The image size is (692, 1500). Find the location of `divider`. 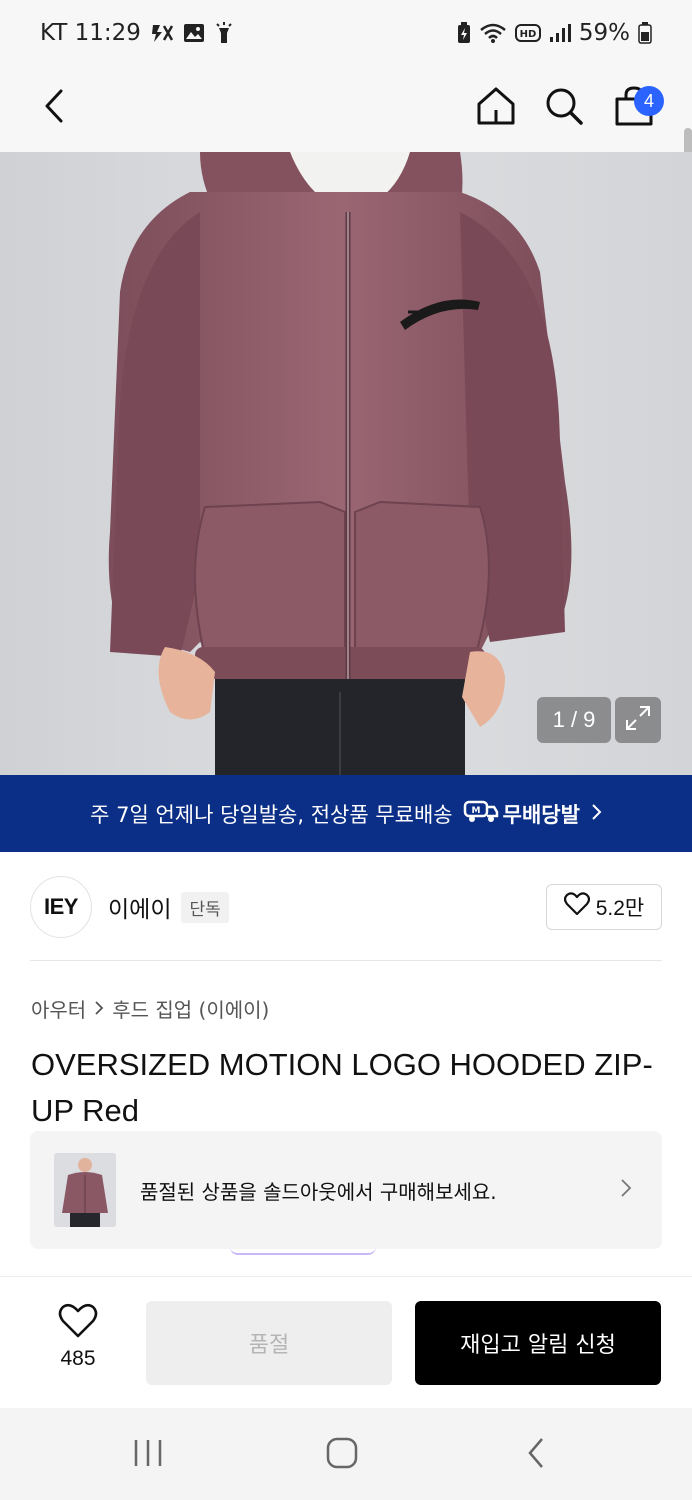

divider is located at coordinates (346, 960).